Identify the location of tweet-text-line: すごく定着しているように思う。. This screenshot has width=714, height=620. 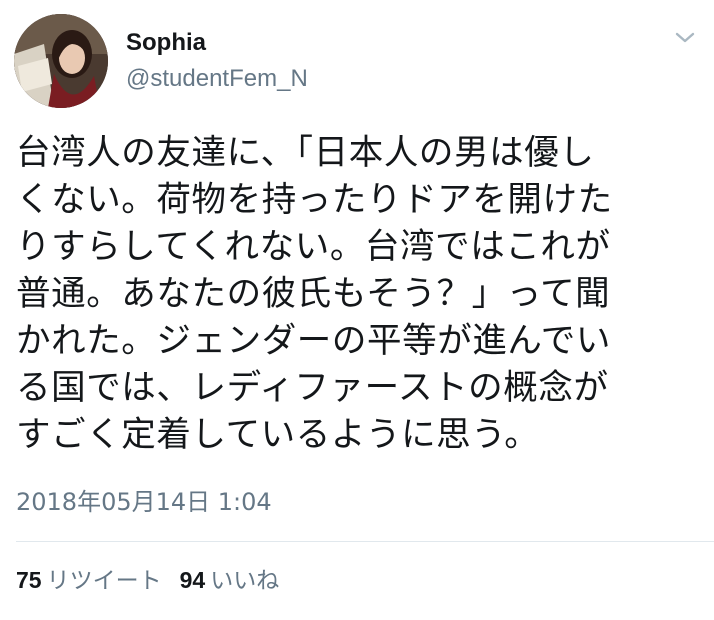
(278, 435).